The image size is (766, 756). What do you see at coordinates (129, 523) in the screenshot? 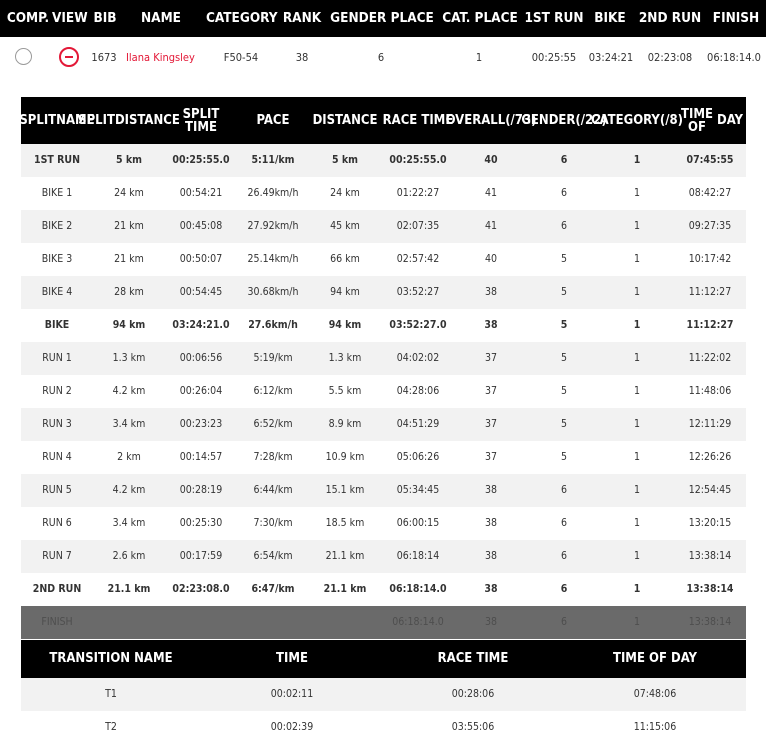
I see `split-split-distance: 3.4 km` at bounding box center [129, 523].